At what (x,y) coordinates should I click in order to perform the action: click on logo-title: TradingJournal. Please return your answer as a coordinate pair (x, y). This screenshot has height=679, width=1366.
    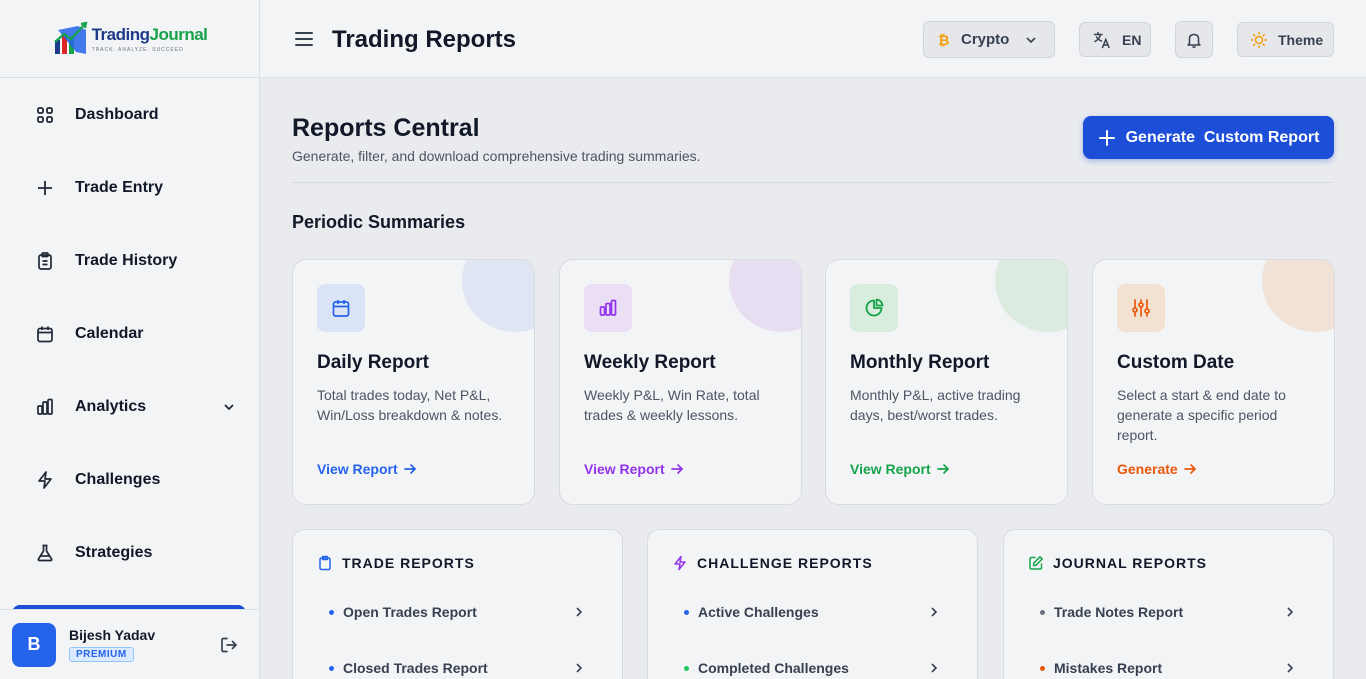
    Looking at the image, I should click on (149, 34).